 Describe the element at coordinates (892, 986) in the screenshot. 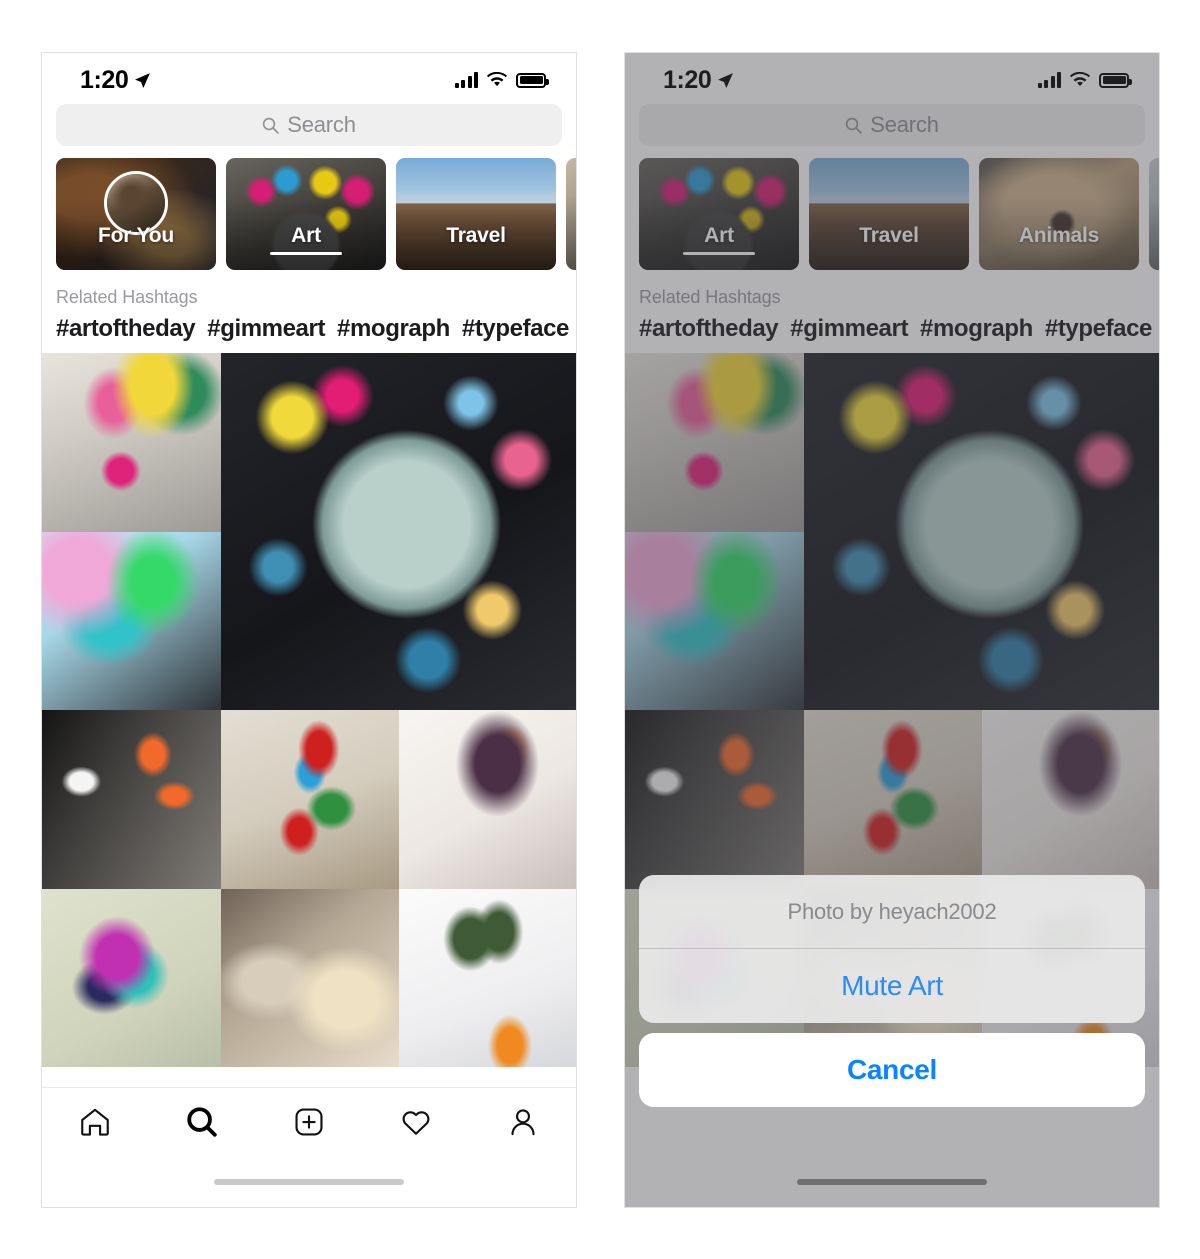

I see `mute-art-button: Mute Art` at that location.